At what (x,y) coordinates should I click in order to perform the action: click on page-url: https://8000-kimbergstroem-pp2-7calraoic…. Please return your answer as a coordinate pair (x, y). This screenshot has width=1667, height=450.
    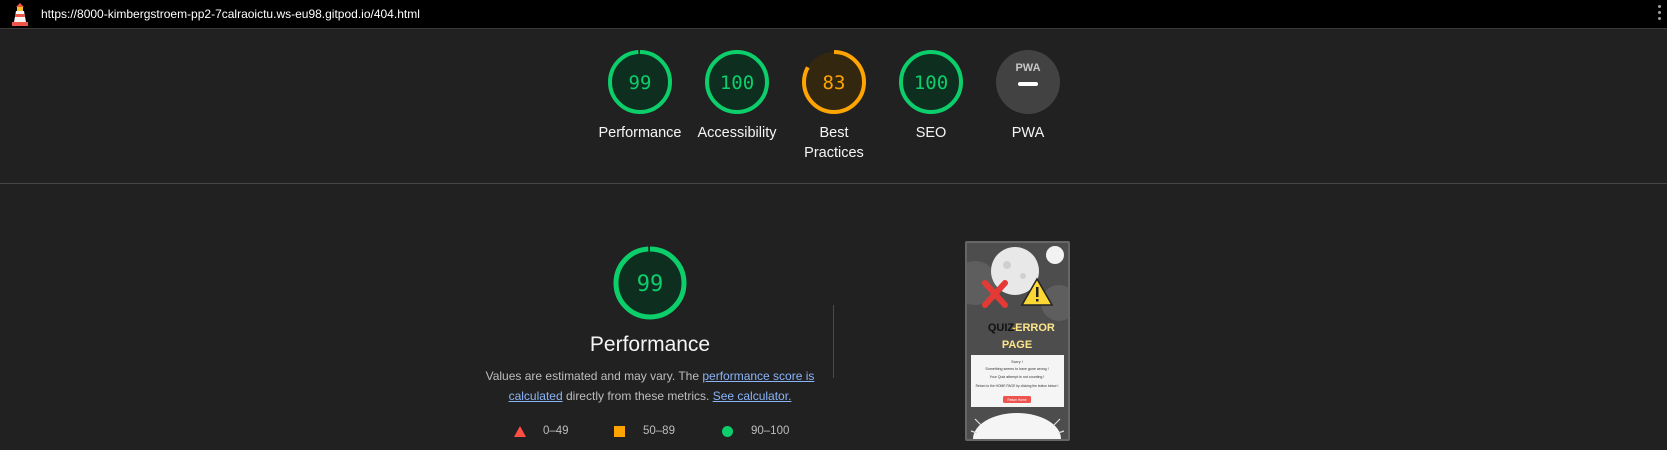
    Looking at the image, I should click on (230, 14).